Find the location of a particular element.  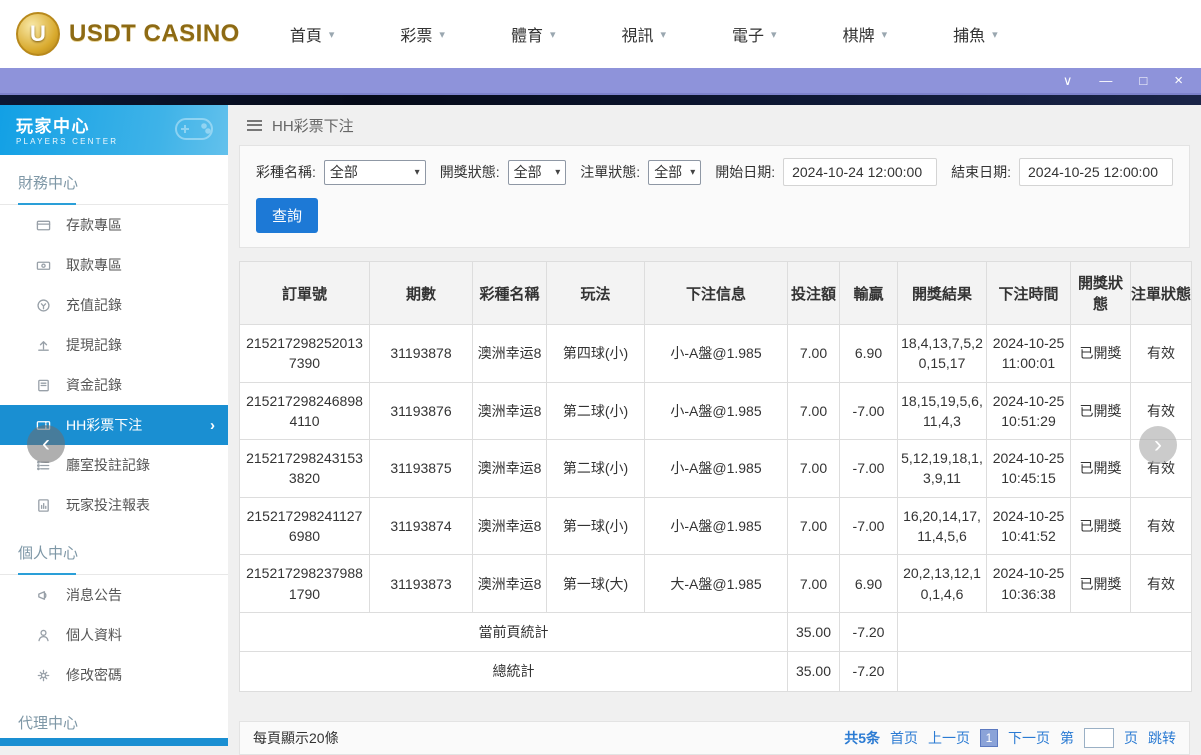

pagination: 共5条 首页 上一页 1 下一页 第 页 跳转 is located at coordinates (1010, 737).